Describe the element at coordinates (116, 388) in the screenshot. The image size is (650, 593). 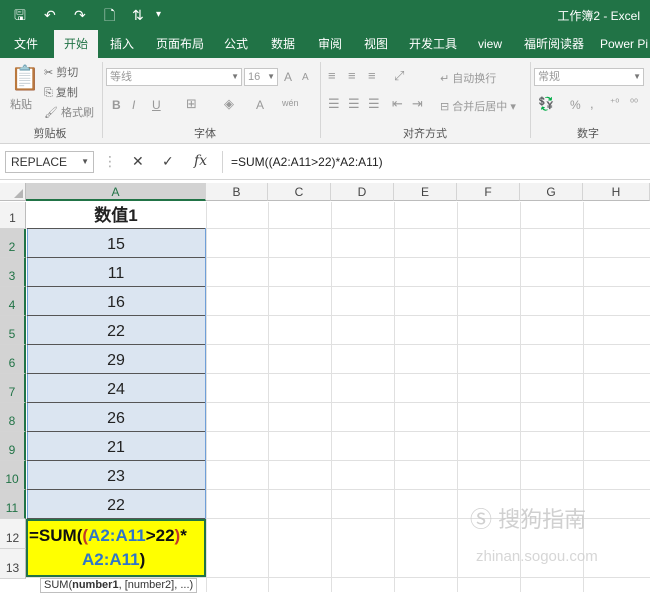
I see `cell-a7: 24` at that location.